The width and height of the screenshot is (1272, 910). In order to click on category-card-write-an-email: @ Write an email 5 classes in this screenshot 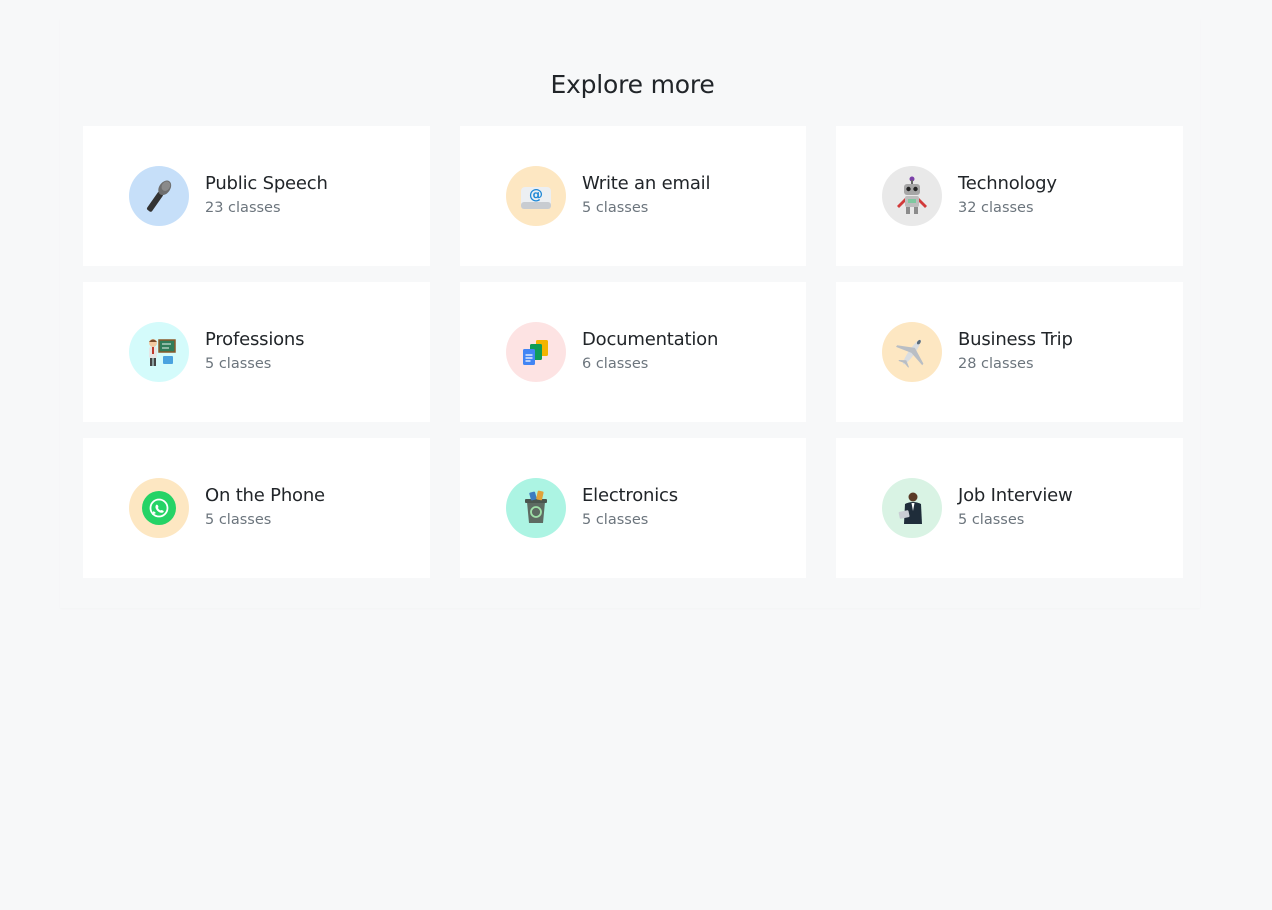, I will do `click(633, 196)`.